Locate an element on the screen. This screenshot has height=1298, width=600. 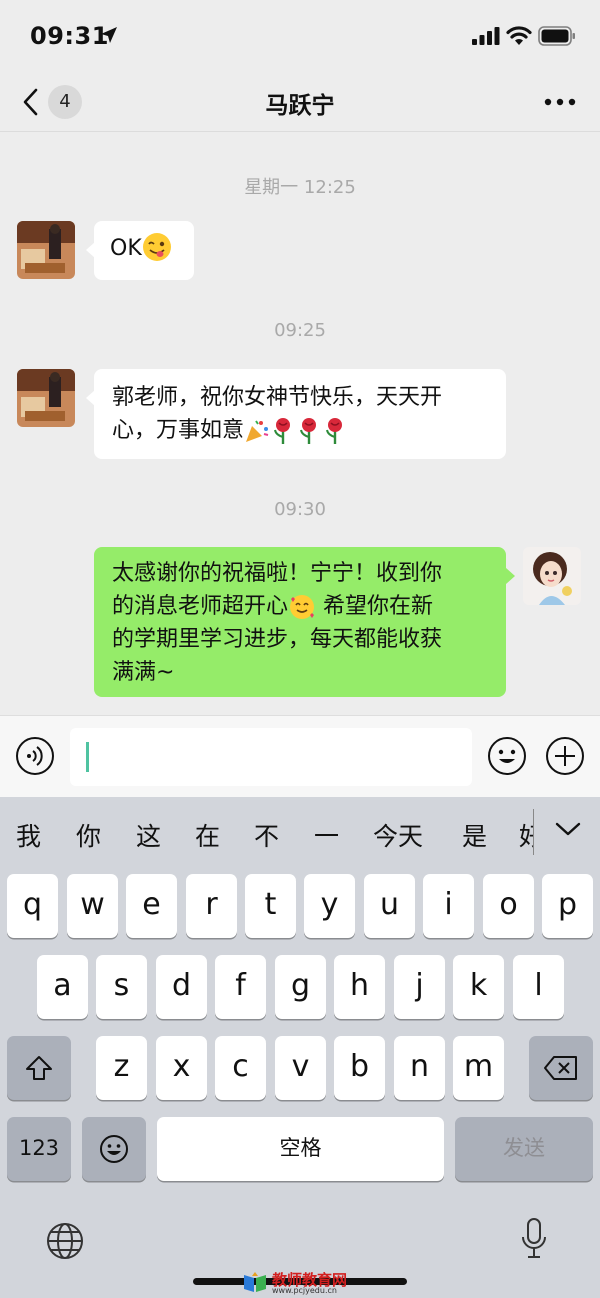
key-x: x is located at coordinates (181, 1068).